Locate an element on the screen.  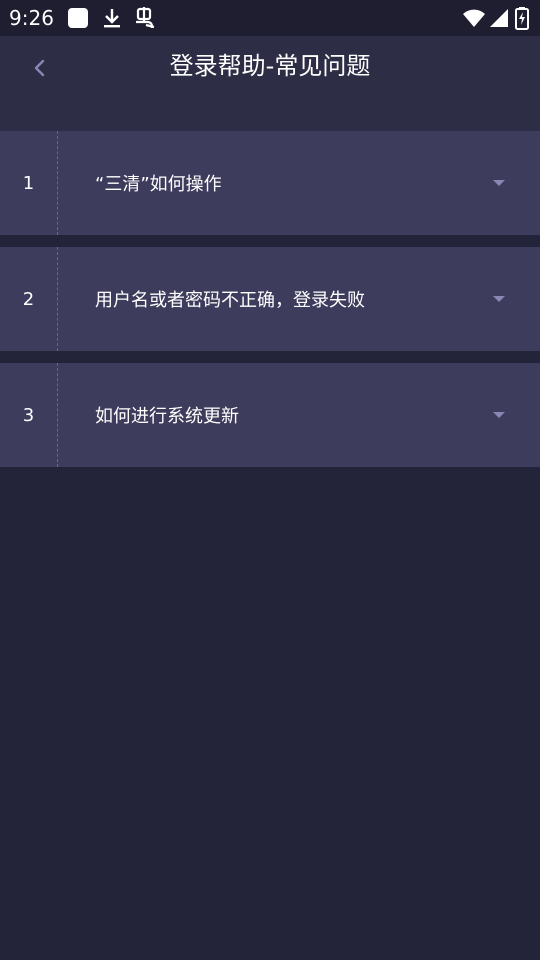
download-icon is located at coordinates (112, 18).